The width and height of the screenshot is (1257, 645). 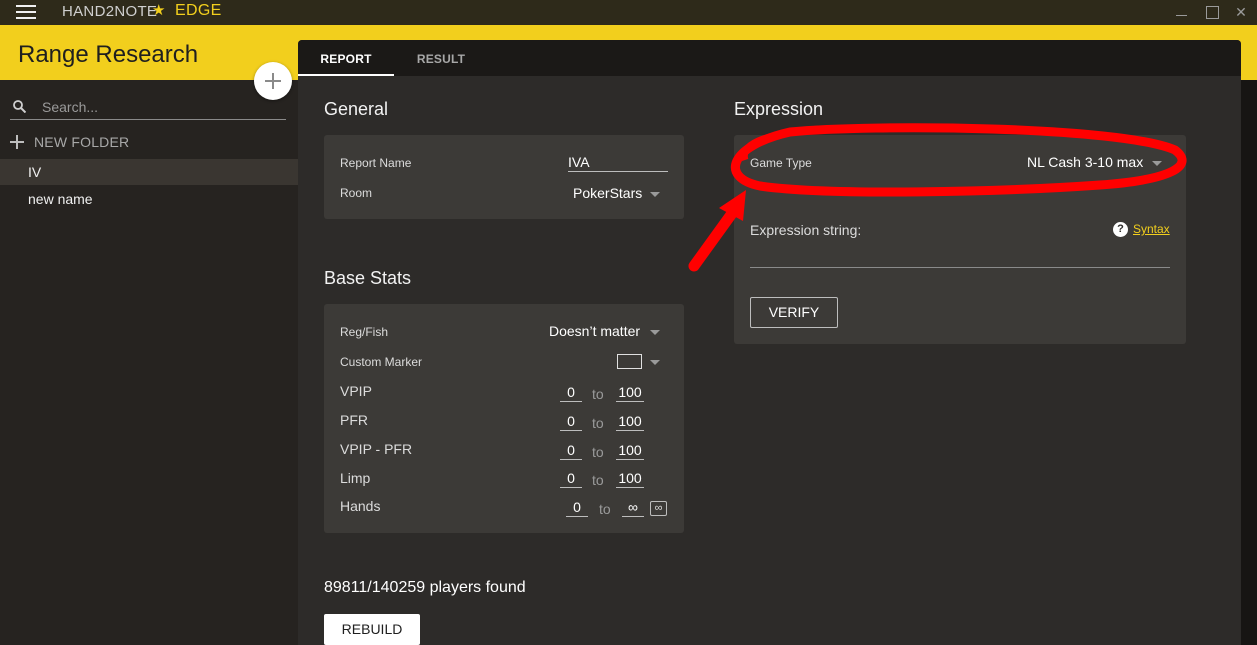 I want to click on hands-min-input: 0, so click(x=577, y=507).